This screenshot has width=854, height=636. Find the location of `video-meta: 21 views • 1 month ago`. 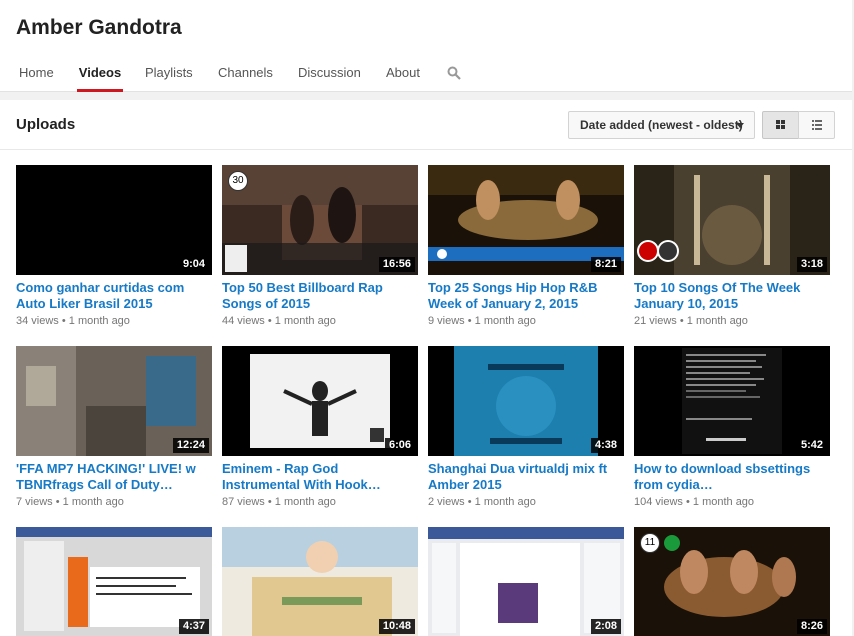

video-meta: 21 views • 1 month ago is located at coordinates (691, 321).